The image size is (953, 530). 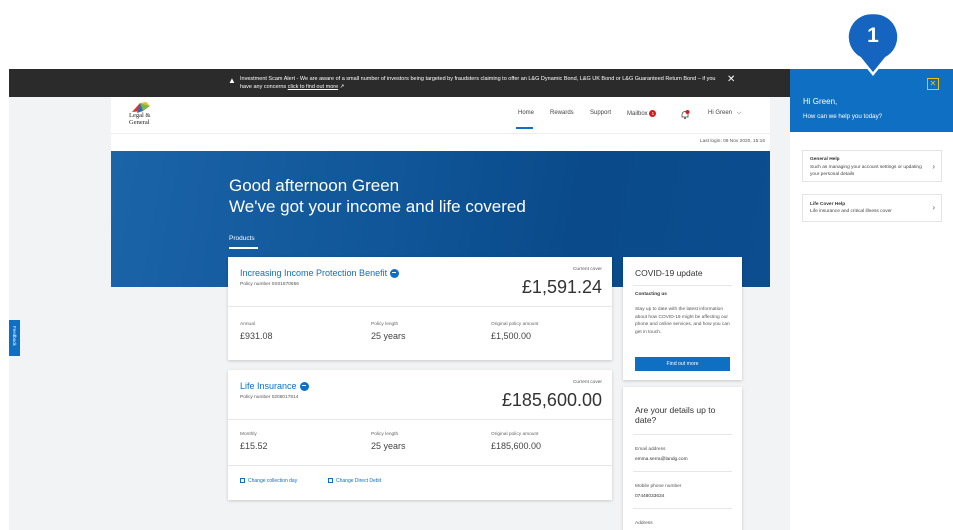 What do you see at coordinates (511, 336) in the screenshot?
I see `stat-value: £1,500.00` at bounding box center [511, 336].